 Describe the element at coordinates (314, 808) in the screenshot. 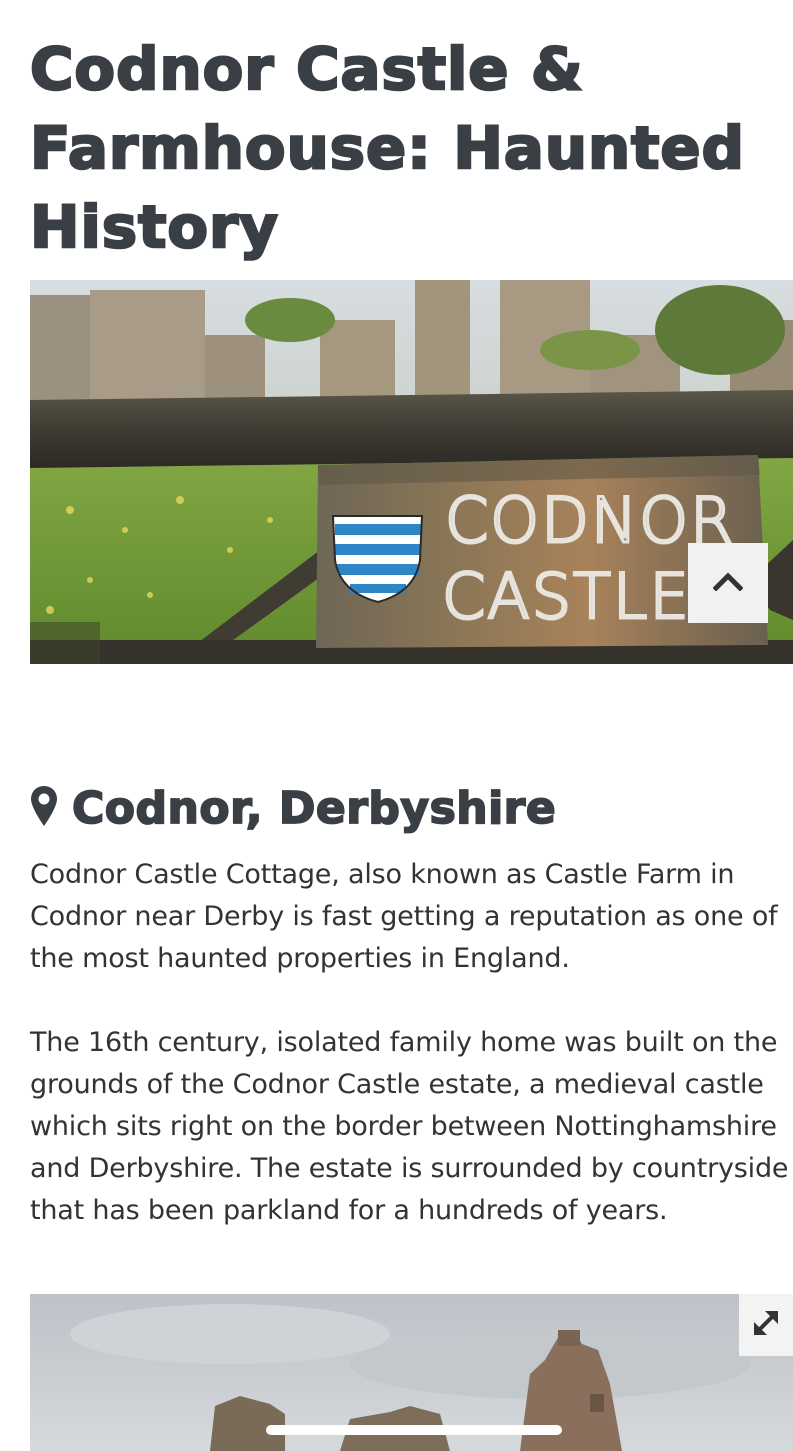

I see `location-title: Codnor, Derbyshire` at that location.